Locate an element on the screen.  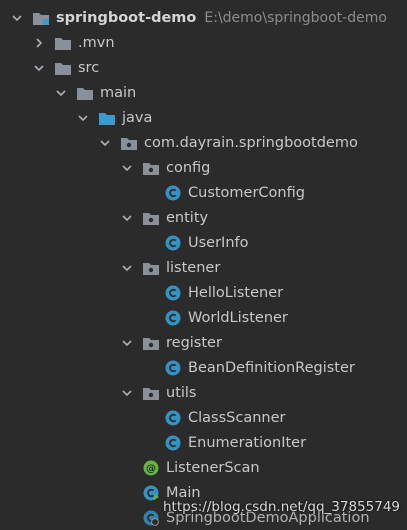
class-label: UserInfo is located at coordinates (218, 242).